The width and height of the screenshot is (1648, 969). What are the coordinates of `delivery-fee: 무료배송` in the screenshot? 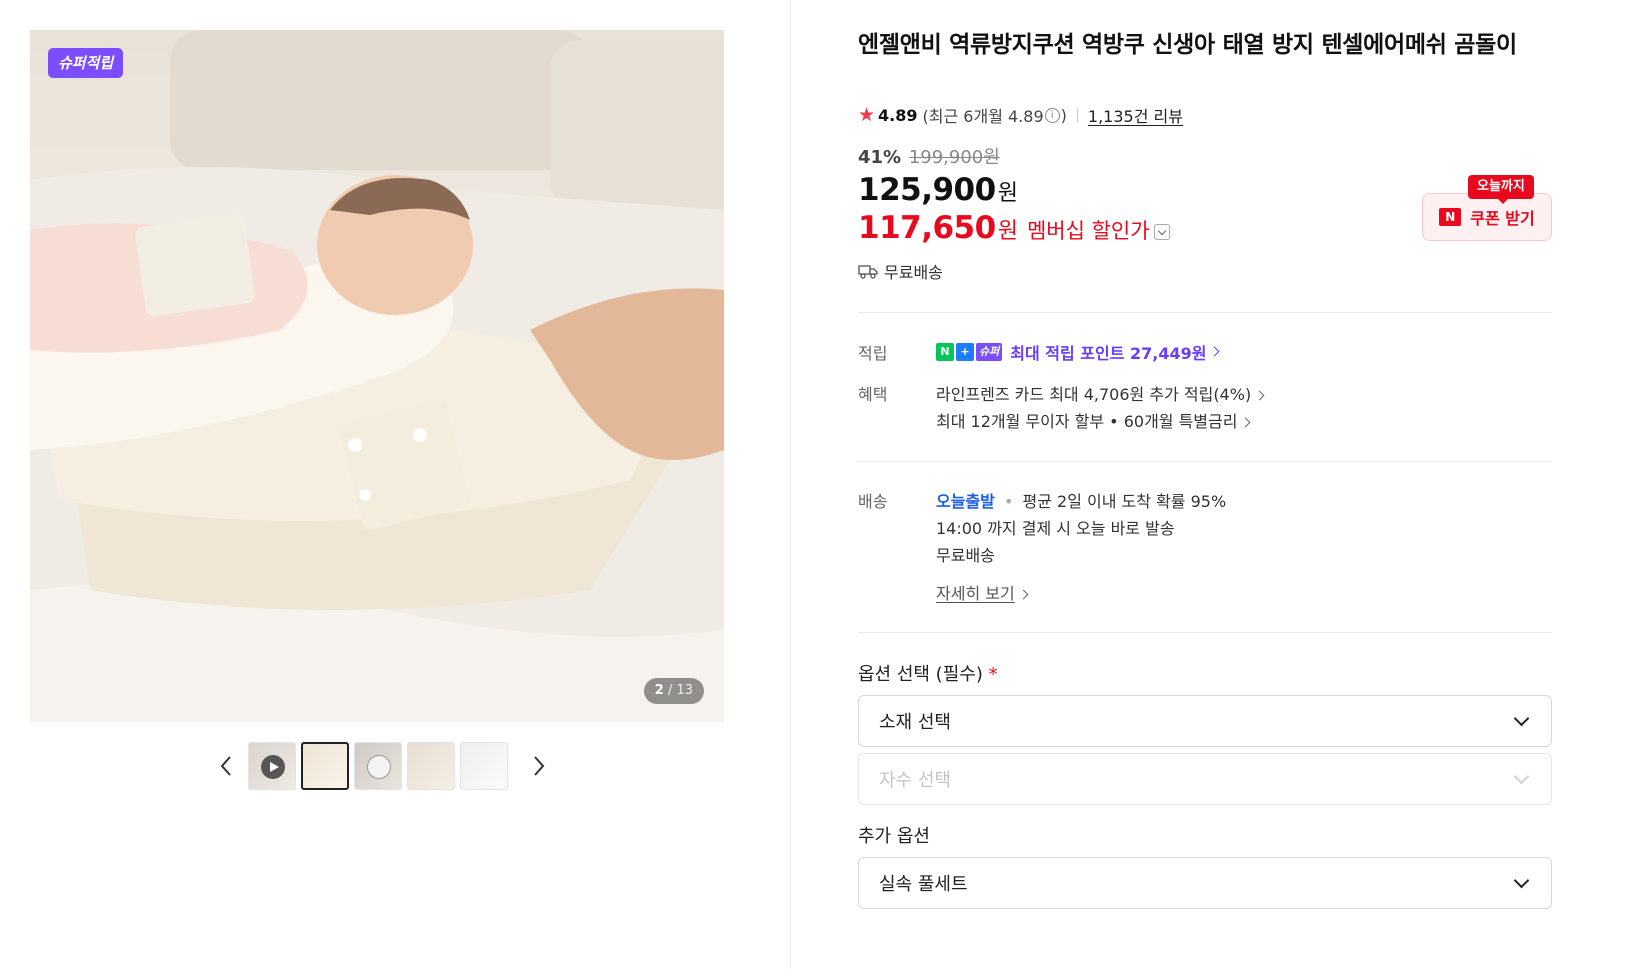 It's located at (965, 555).